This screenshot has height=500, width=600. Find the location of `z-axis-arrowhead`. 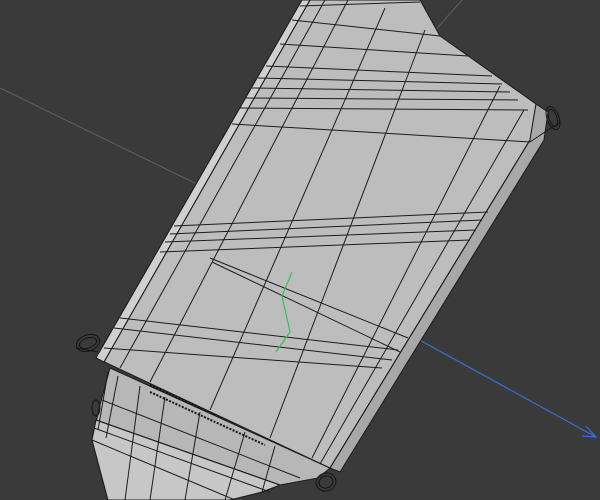

z-axis-arrowhead is located at coordinates (589, 431).